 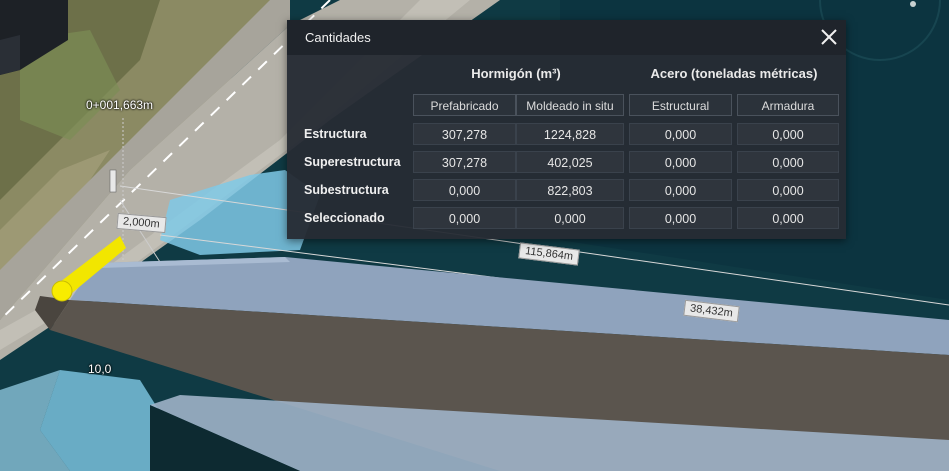 What do you see at coordinates (338, 37) in the screenshot?
I see `dialog-title: Cantidades` at bounding box center [338, 37].